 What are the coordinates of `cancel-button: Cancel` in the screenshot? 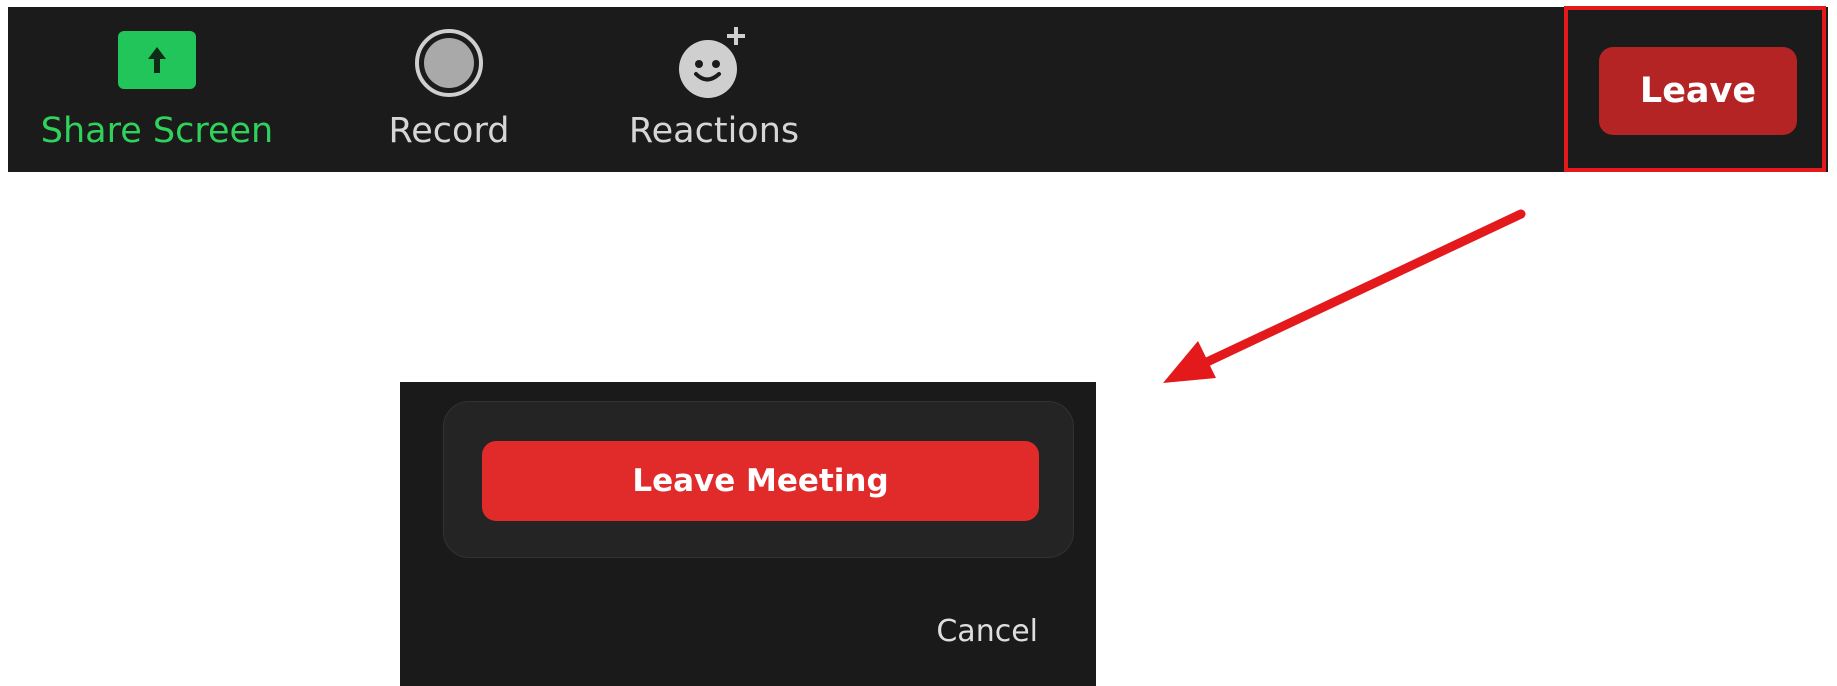 It's located at (987, 631).